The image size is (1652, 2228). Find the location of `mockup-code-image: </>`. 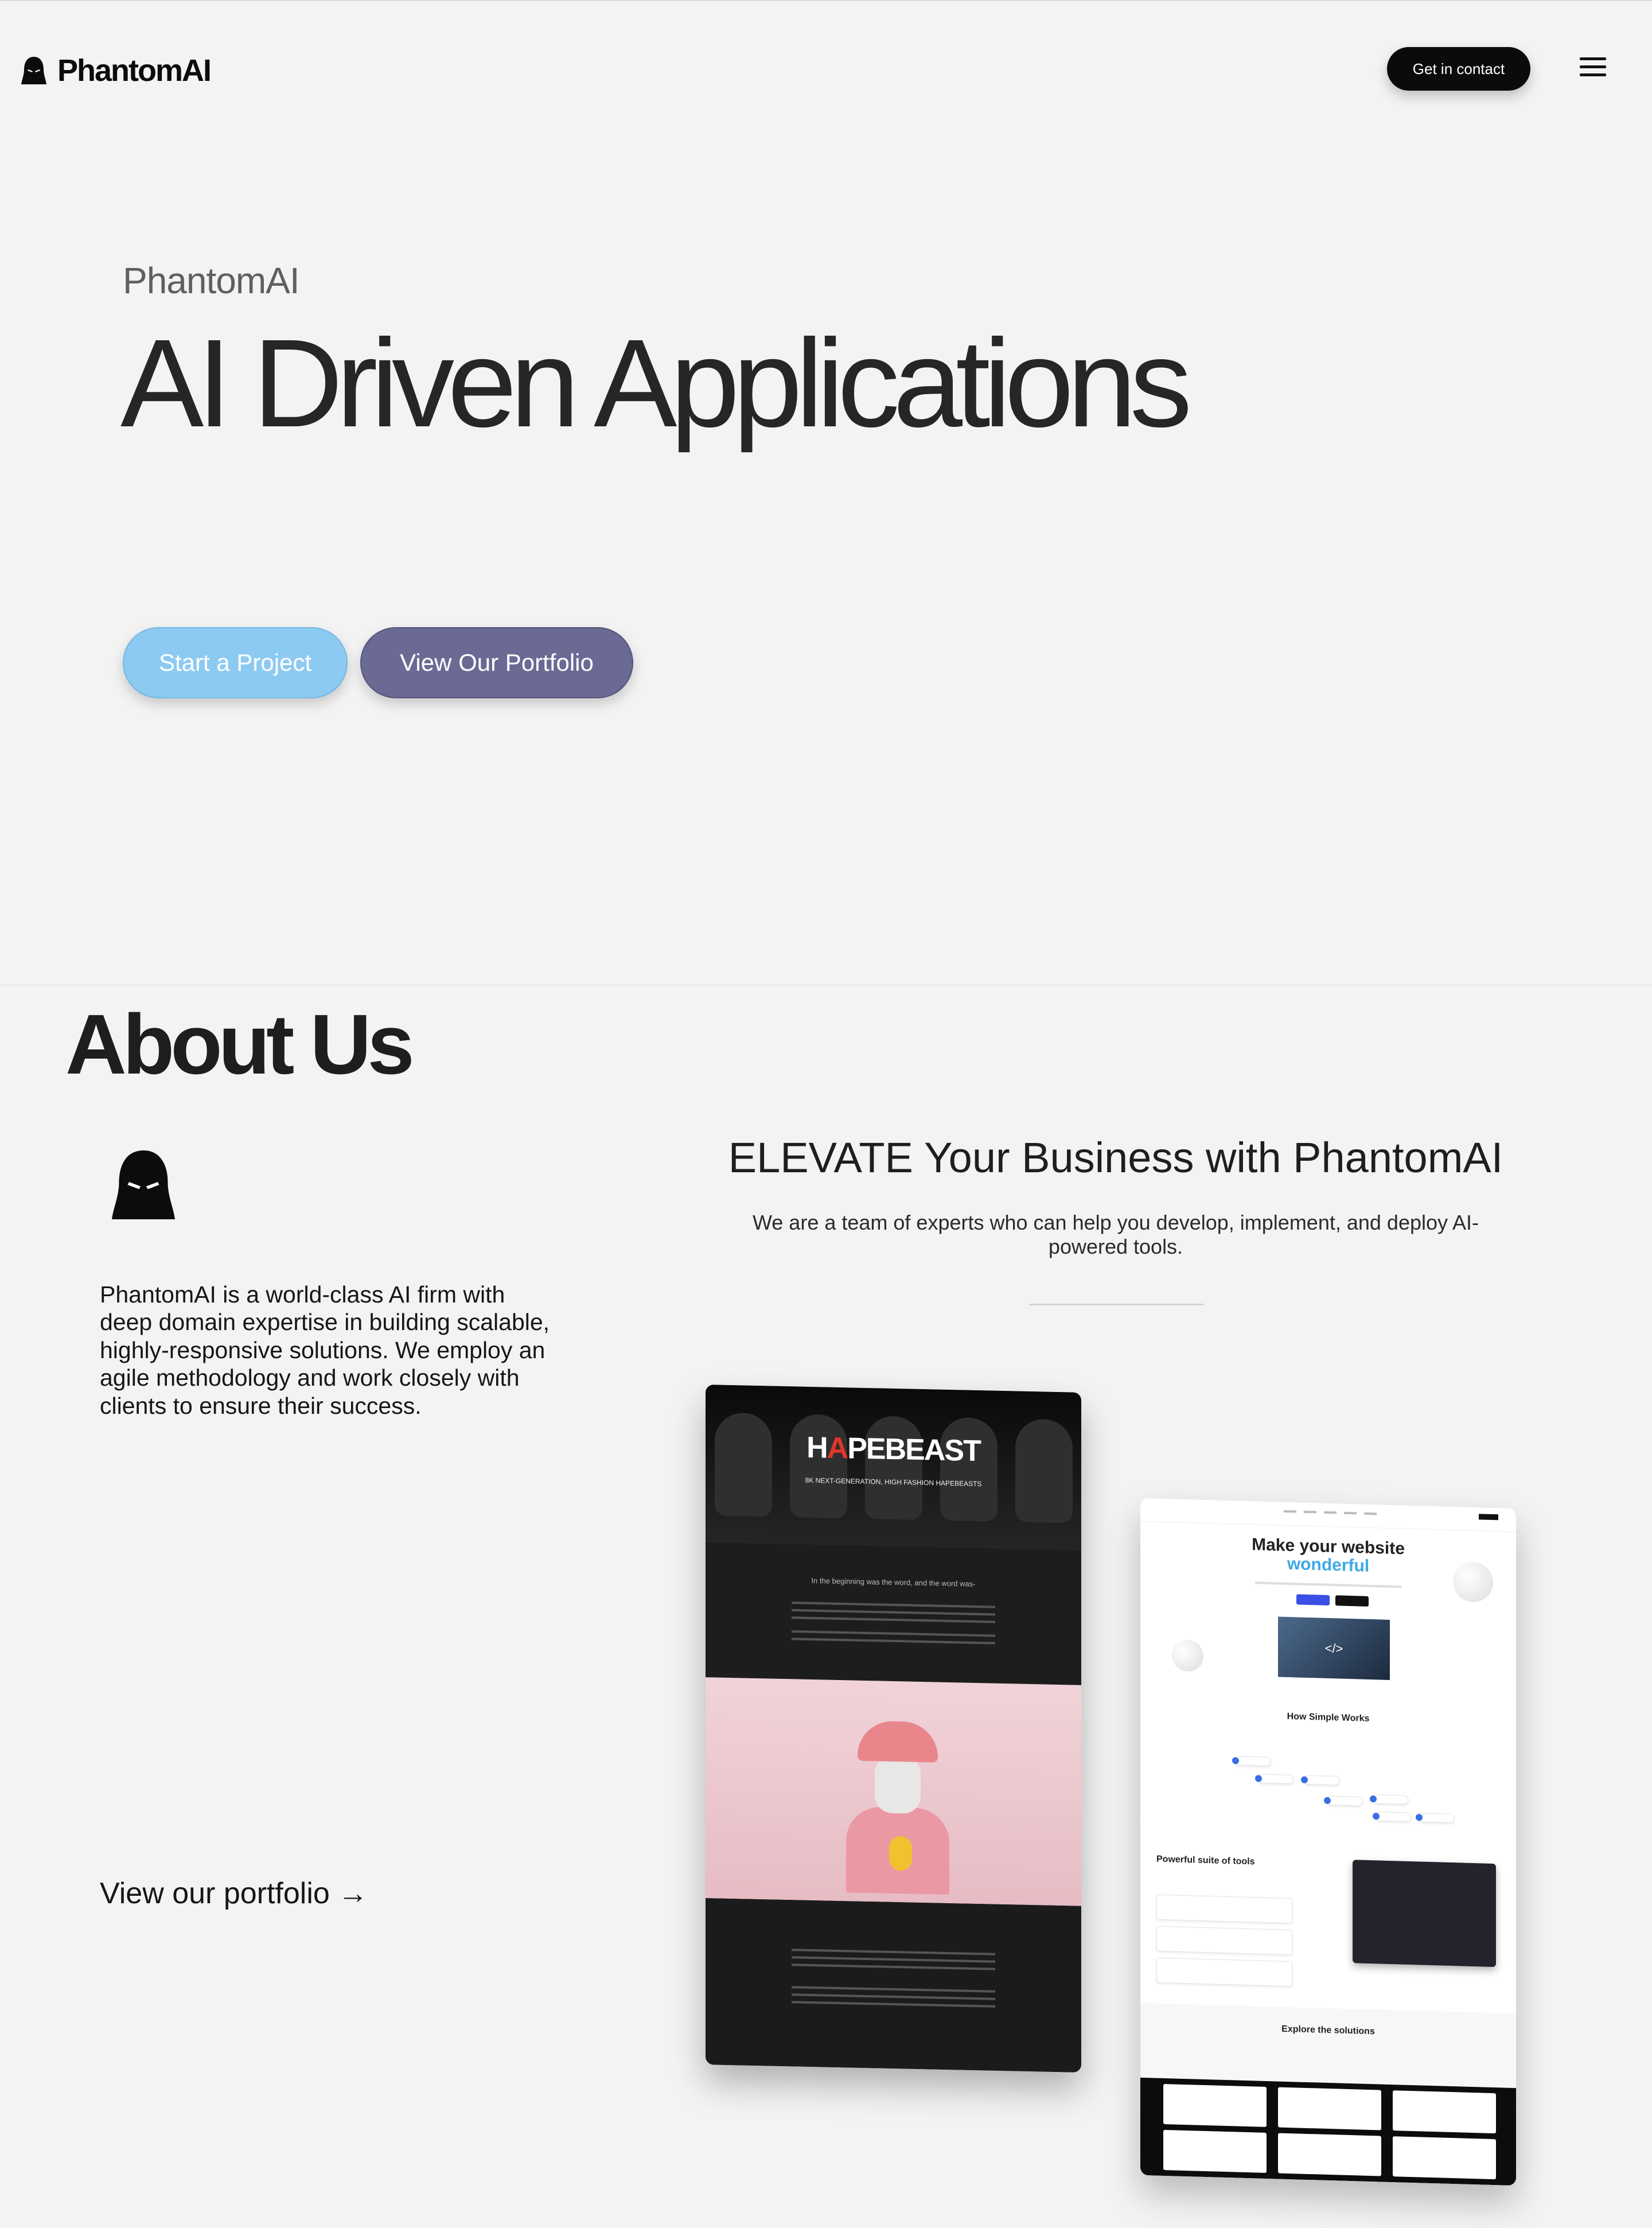

mockup-code-image: </> is located at coordinates (1334, 1649).